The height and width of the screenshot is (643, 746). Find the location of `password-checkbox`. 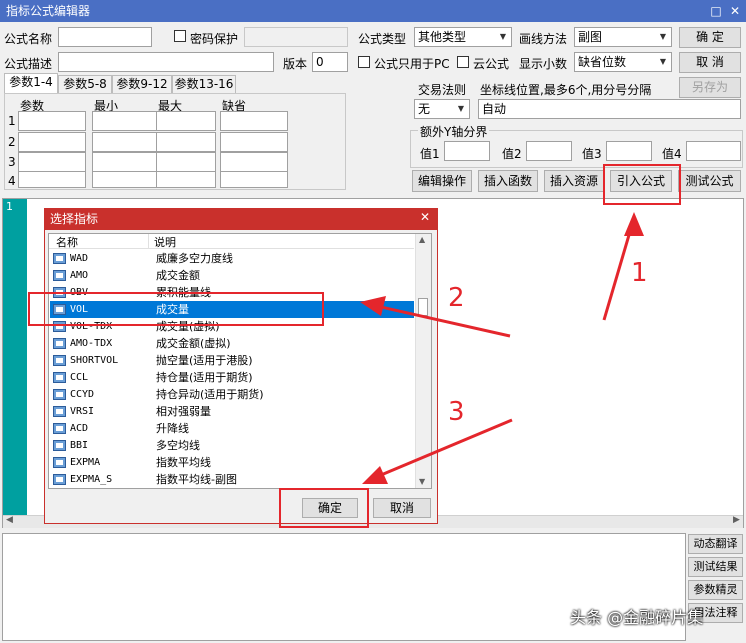

password-checkbox is located at coordinates (180, 36).